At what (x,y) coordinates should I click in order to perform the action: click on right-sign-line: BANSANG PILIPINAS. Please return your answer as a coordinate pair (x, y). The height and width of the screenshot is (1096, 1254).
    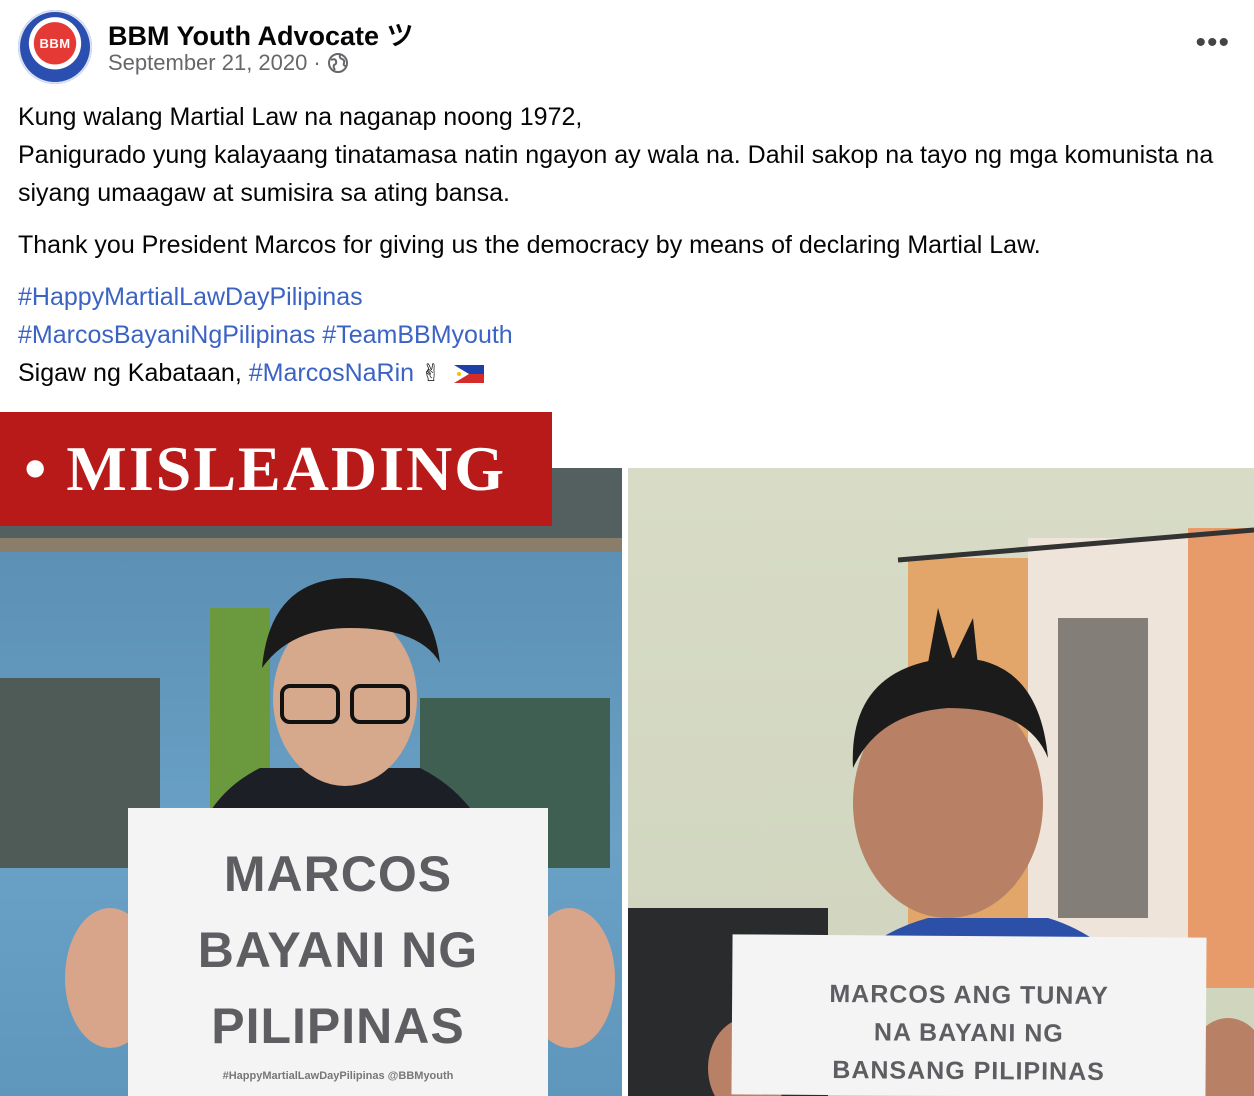
    Looking at the image, I should click on (969, 1071).